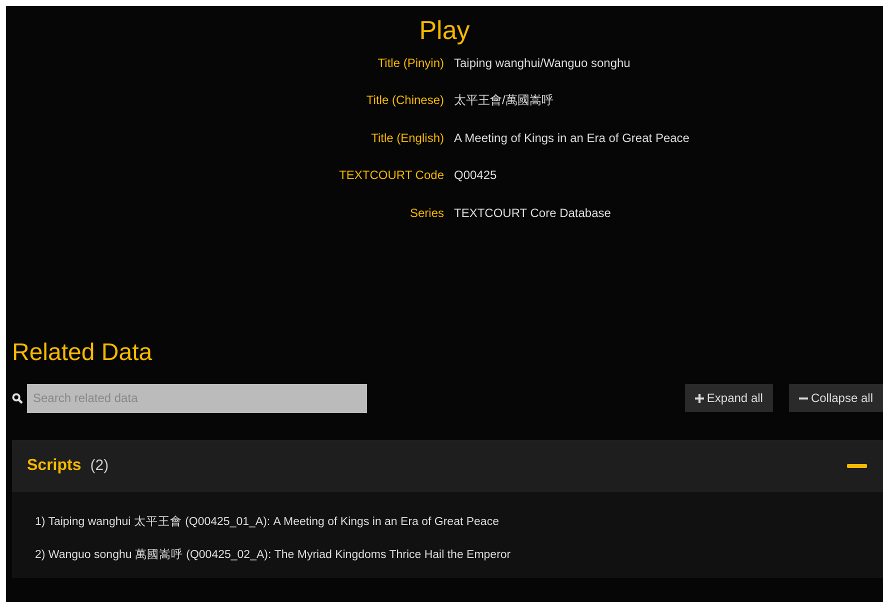 The height and width of the screenshot is (602, 883). I want to click on page-title: Play, so click(444, 29).